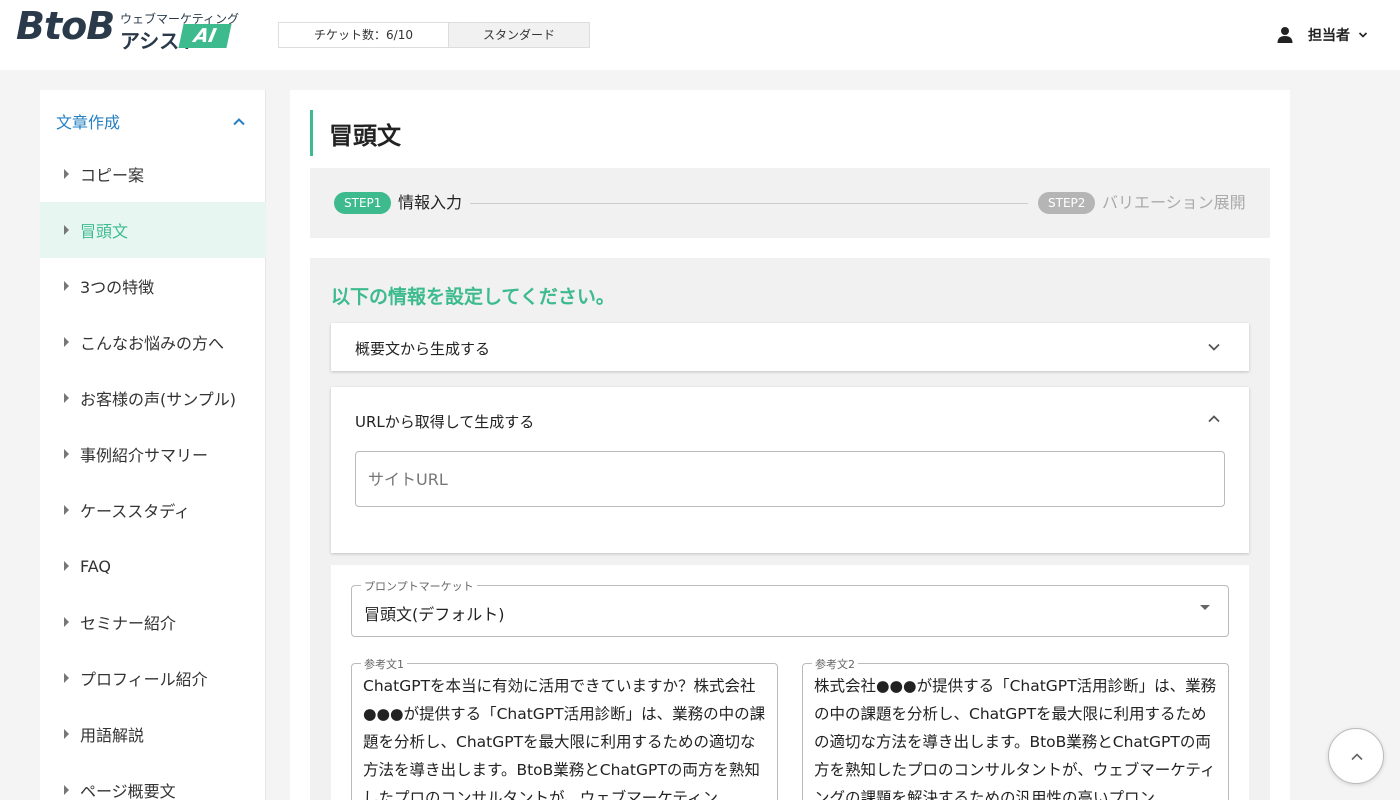 The height and width of the screenshot is (800, 1400). I want to click on sidebar-section-label: 文章作成, so click(88, 122).